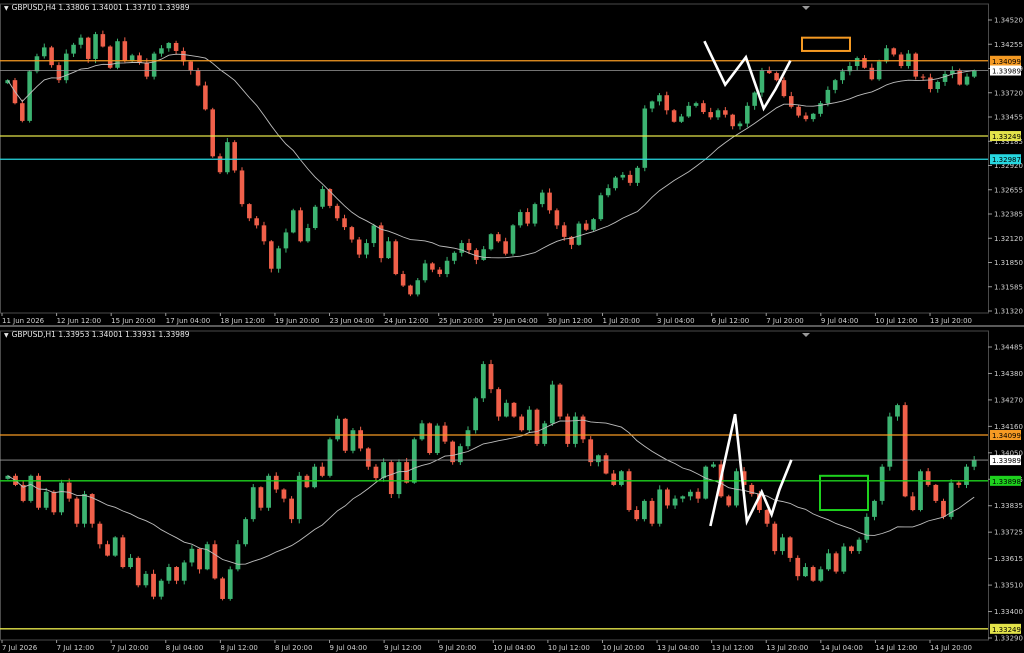  Describe the element at coordinates (731, 321) in the screenshot. I see `x-tick-label: 6 Jul 12:00` at that location.